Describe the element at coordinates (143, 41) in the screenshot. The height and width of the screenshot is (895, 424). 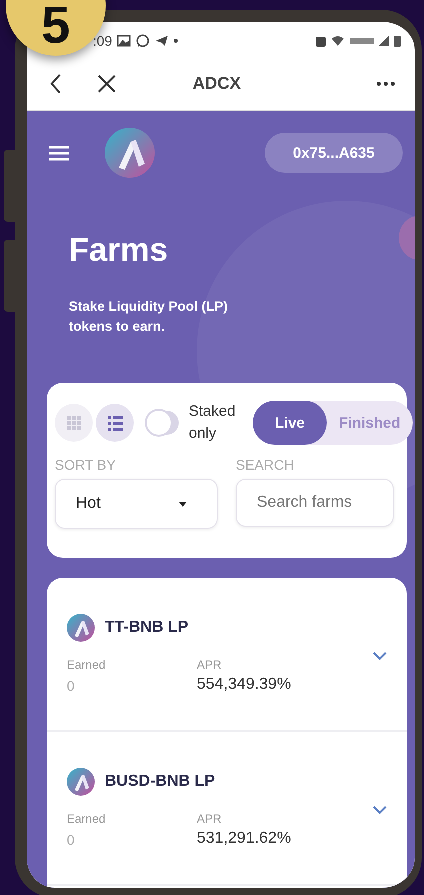
I see `chat-icon` at that location.